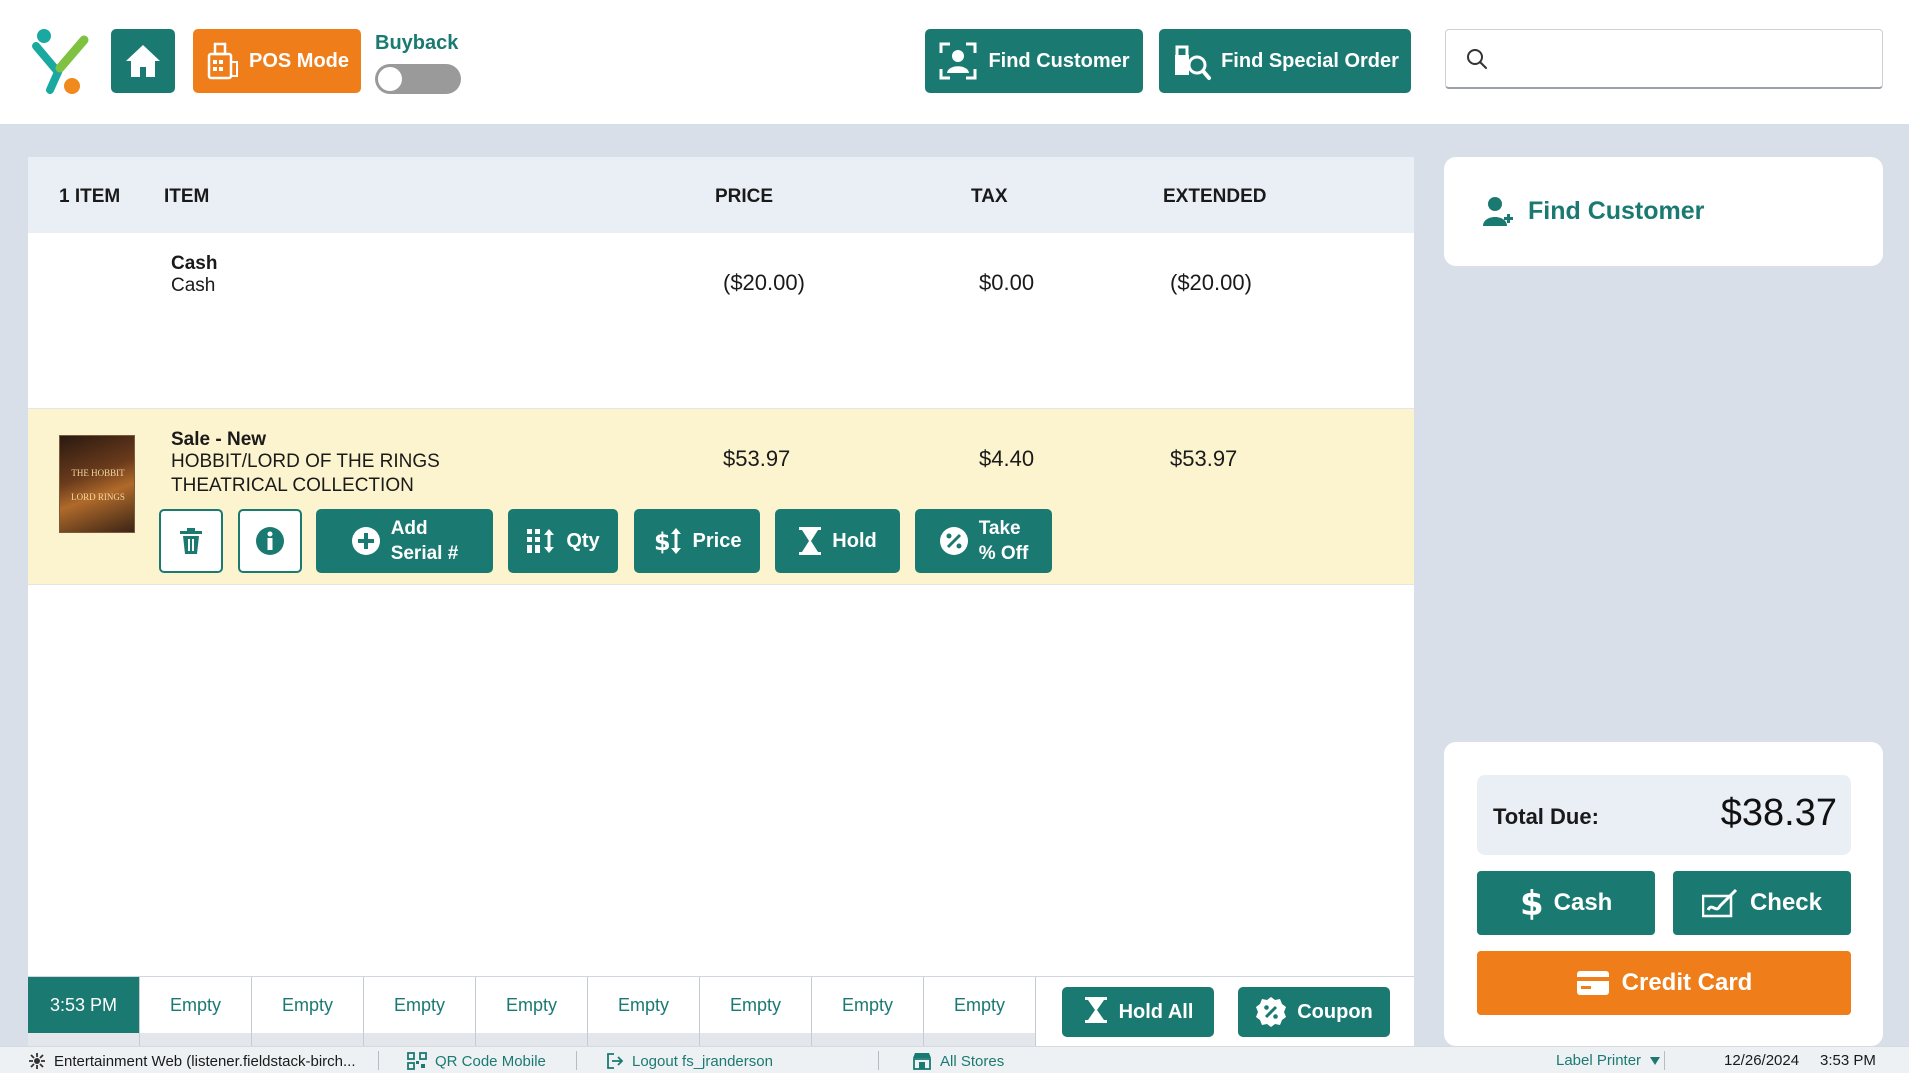 The width and height of the screenshot is (1909, 1073). What do you see at coordinates (1683, 58) in the screenshot?
I see `search-input` at bounding box center [1683, 58].